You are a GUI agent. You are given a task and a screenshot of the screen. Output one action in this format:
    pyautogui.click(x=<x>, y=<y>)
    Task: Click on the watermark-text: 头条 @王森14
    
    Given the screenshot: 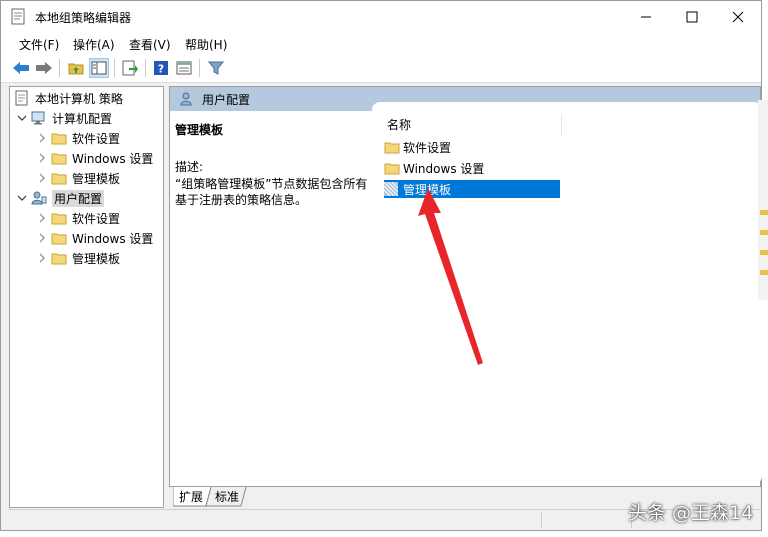 What is the action you would take?
    pyautogui.click(x=691, y=513)
    